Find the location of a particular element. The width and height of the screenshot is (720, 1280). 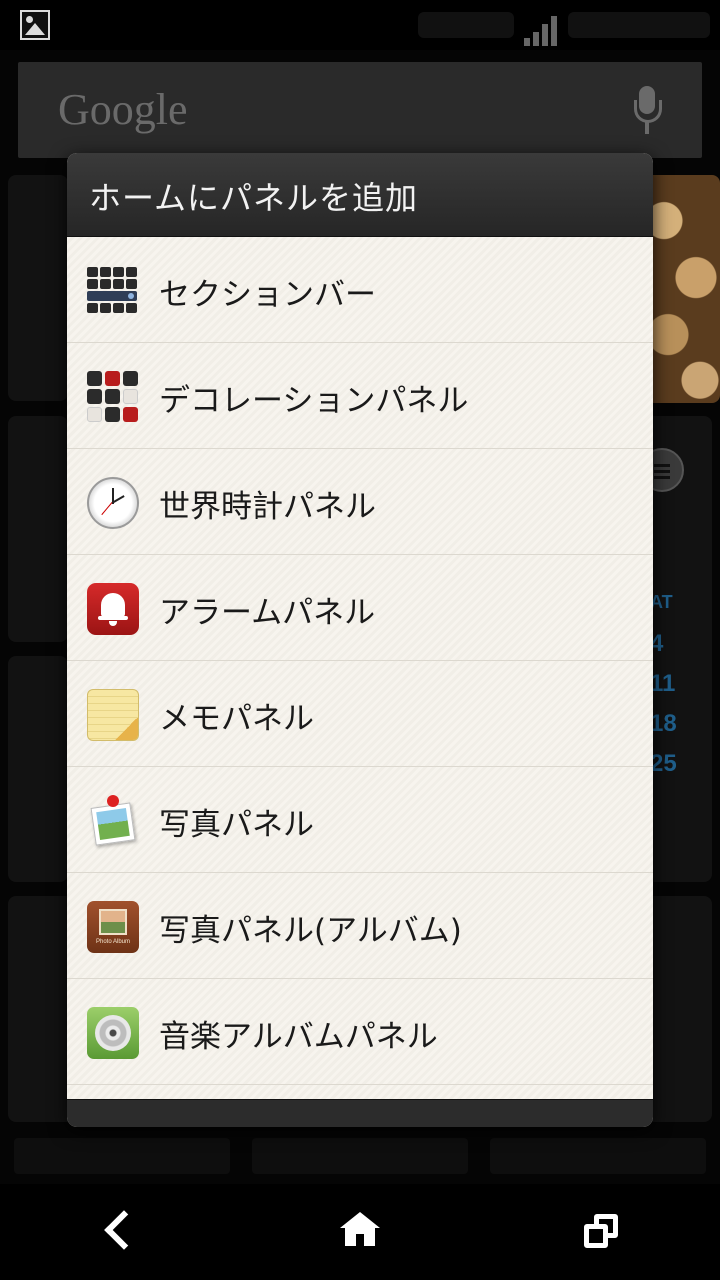

option-label: 音楽アルバムパネル is located at coordinates (298, 1037).